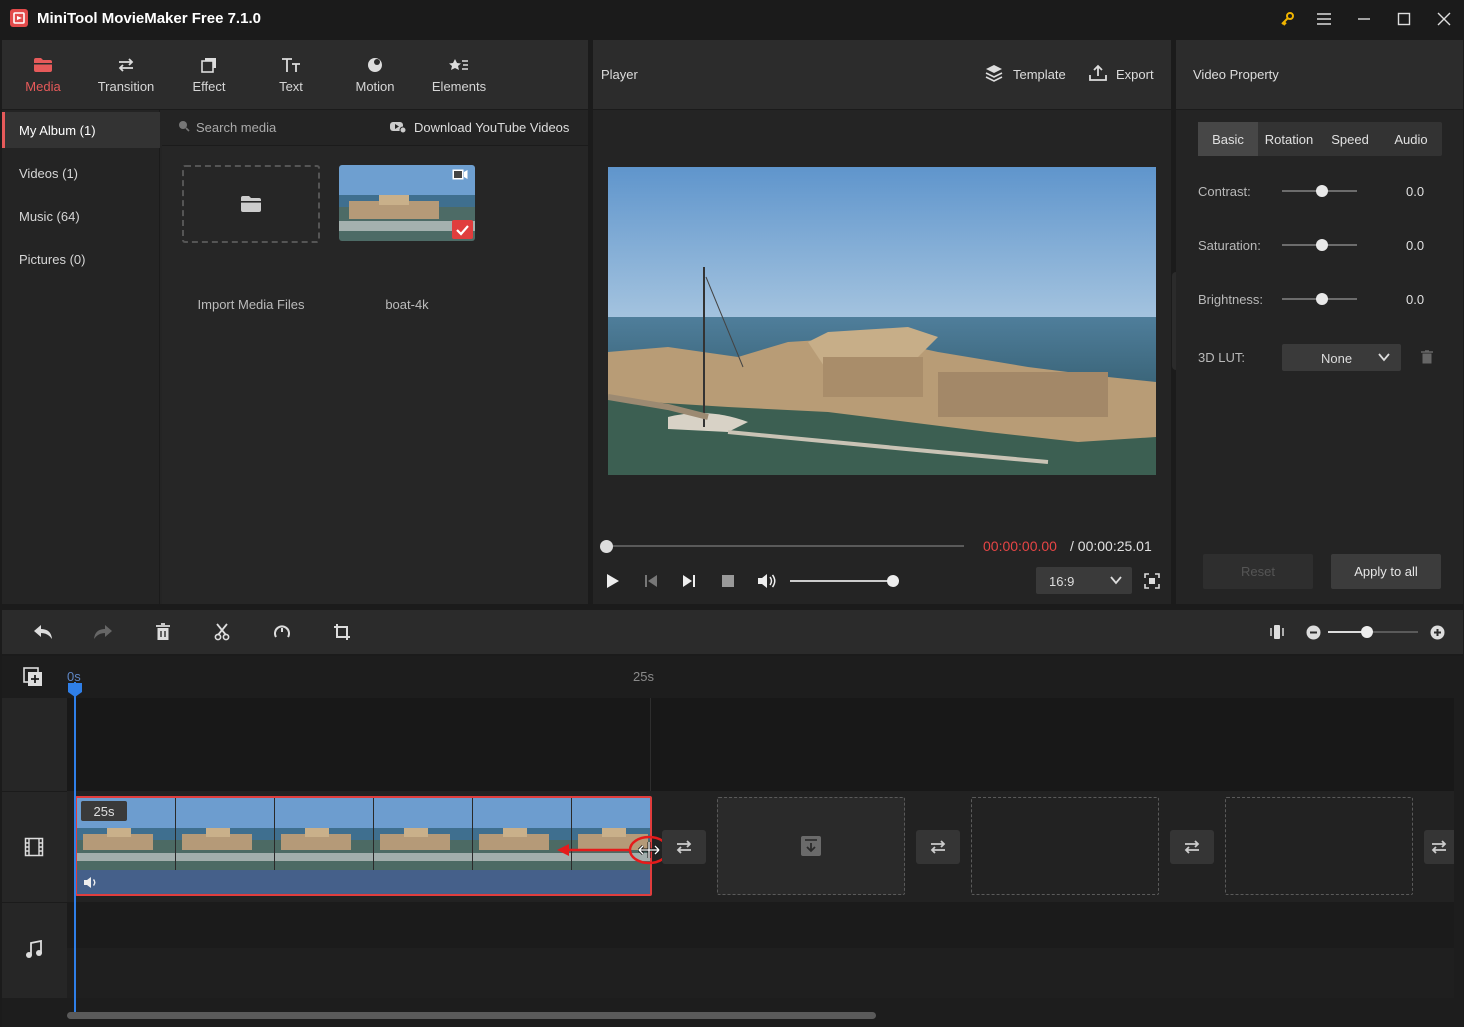  I want to click on zoom-slider-knob, so click(1367, 632).